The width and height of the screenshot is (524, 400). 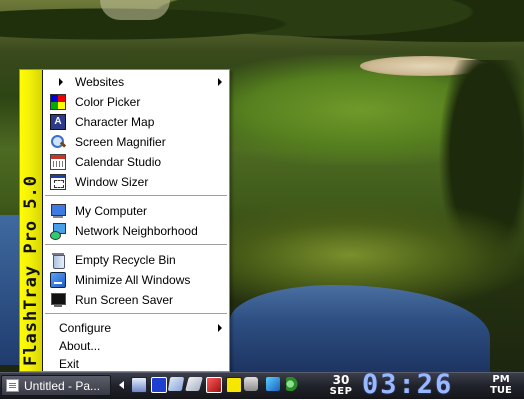 I want to click on menu-item-label: Configure, so click(x=85, y=328).